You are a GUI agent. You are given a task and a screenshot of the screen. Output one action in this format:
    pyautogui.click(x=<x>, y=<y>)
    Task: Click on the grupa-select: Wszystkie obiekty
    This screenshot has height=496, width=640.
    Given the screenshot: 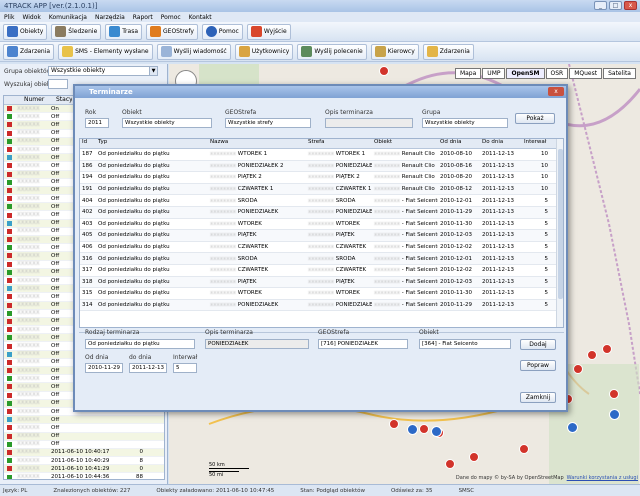 What is the action you would take?
    pyautogui.click(x=465, y=123)
    